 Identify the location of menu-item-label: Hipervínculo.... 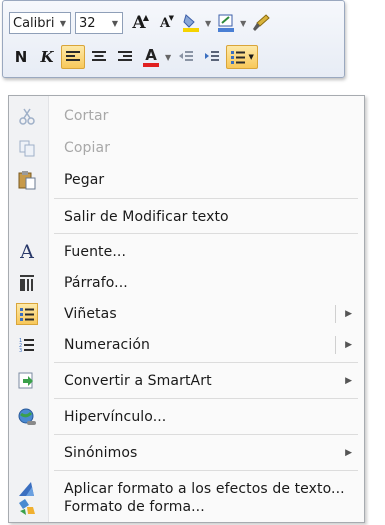
(115, 416).